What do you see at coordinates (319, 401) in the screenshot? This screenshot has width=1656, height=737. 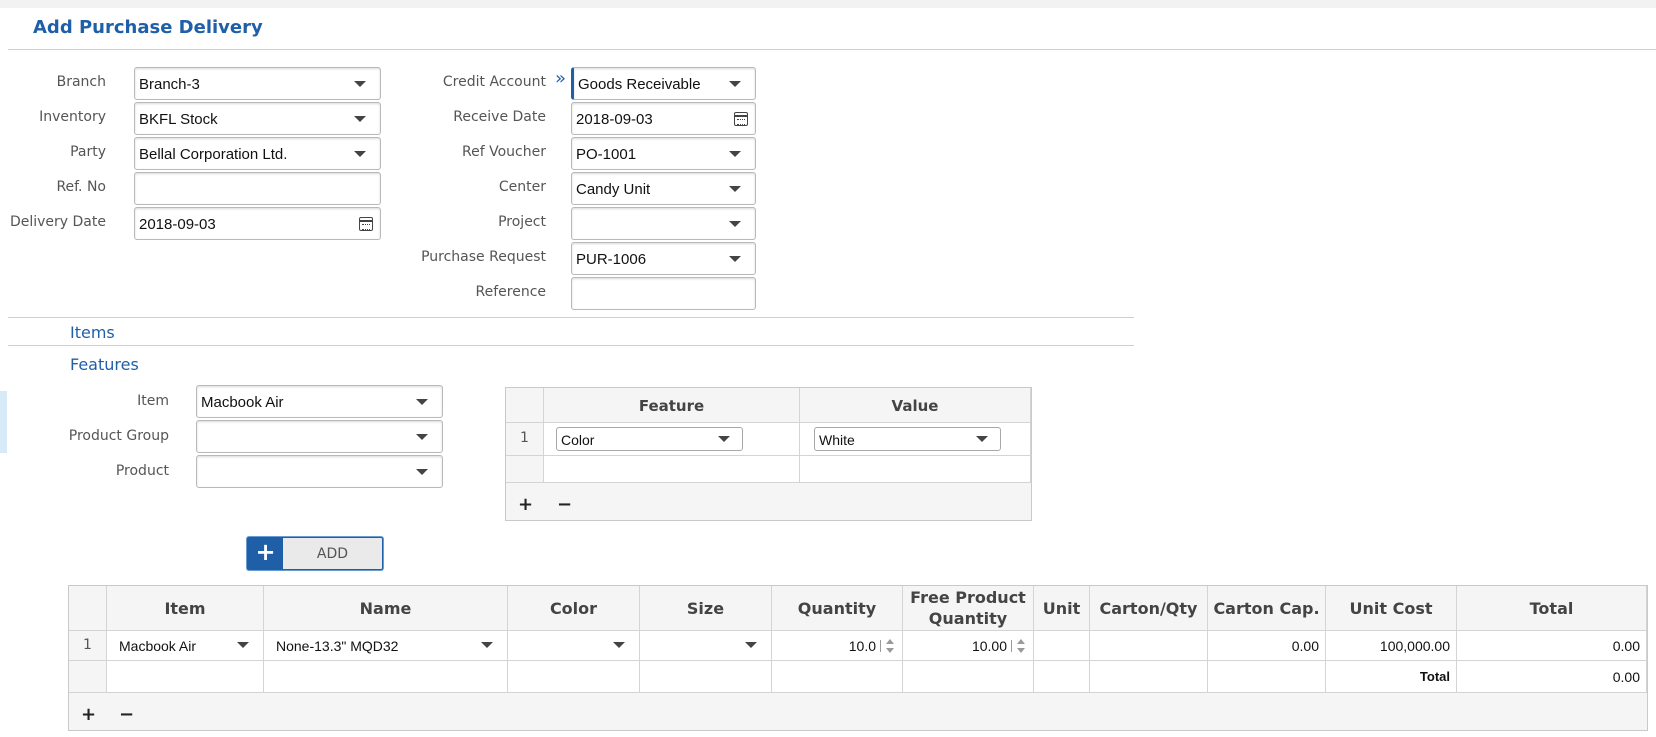 I see `feature-item-select: Macbook Air` at bounding box center [319, 401].